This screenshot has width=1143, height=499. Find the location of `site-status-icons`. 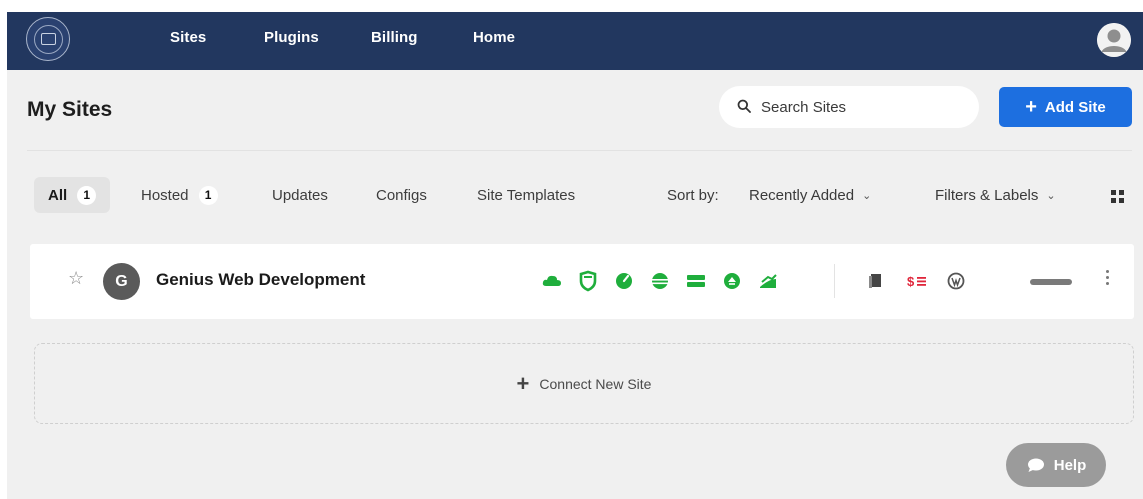

site-status-icons is located at coordinates (660, 281).